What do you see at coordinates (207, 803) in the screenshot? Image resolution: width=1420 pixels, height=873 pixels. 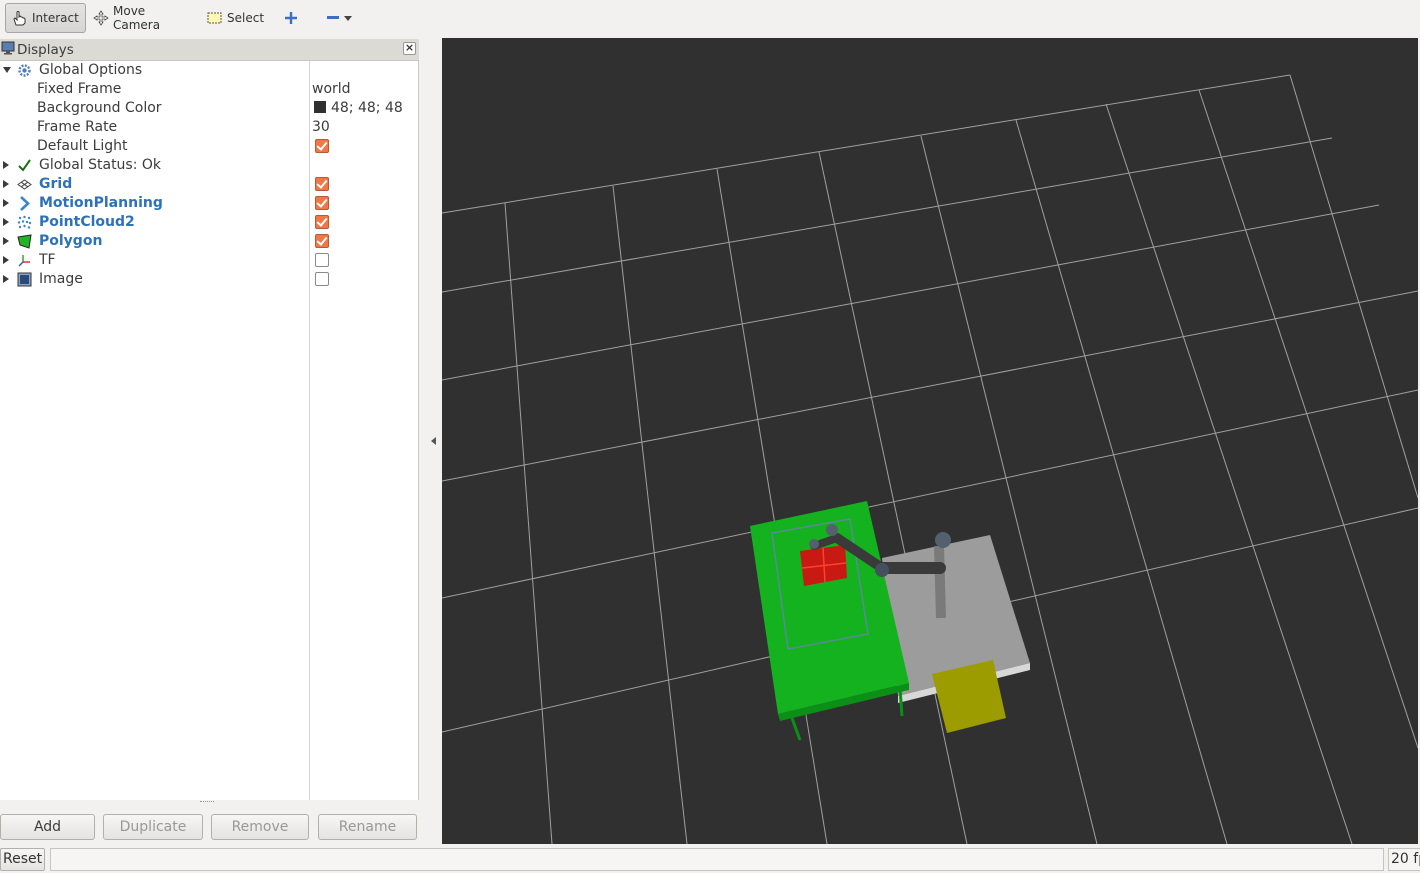 I see `panel-splitter-handle` at bounding box center [207, 803].